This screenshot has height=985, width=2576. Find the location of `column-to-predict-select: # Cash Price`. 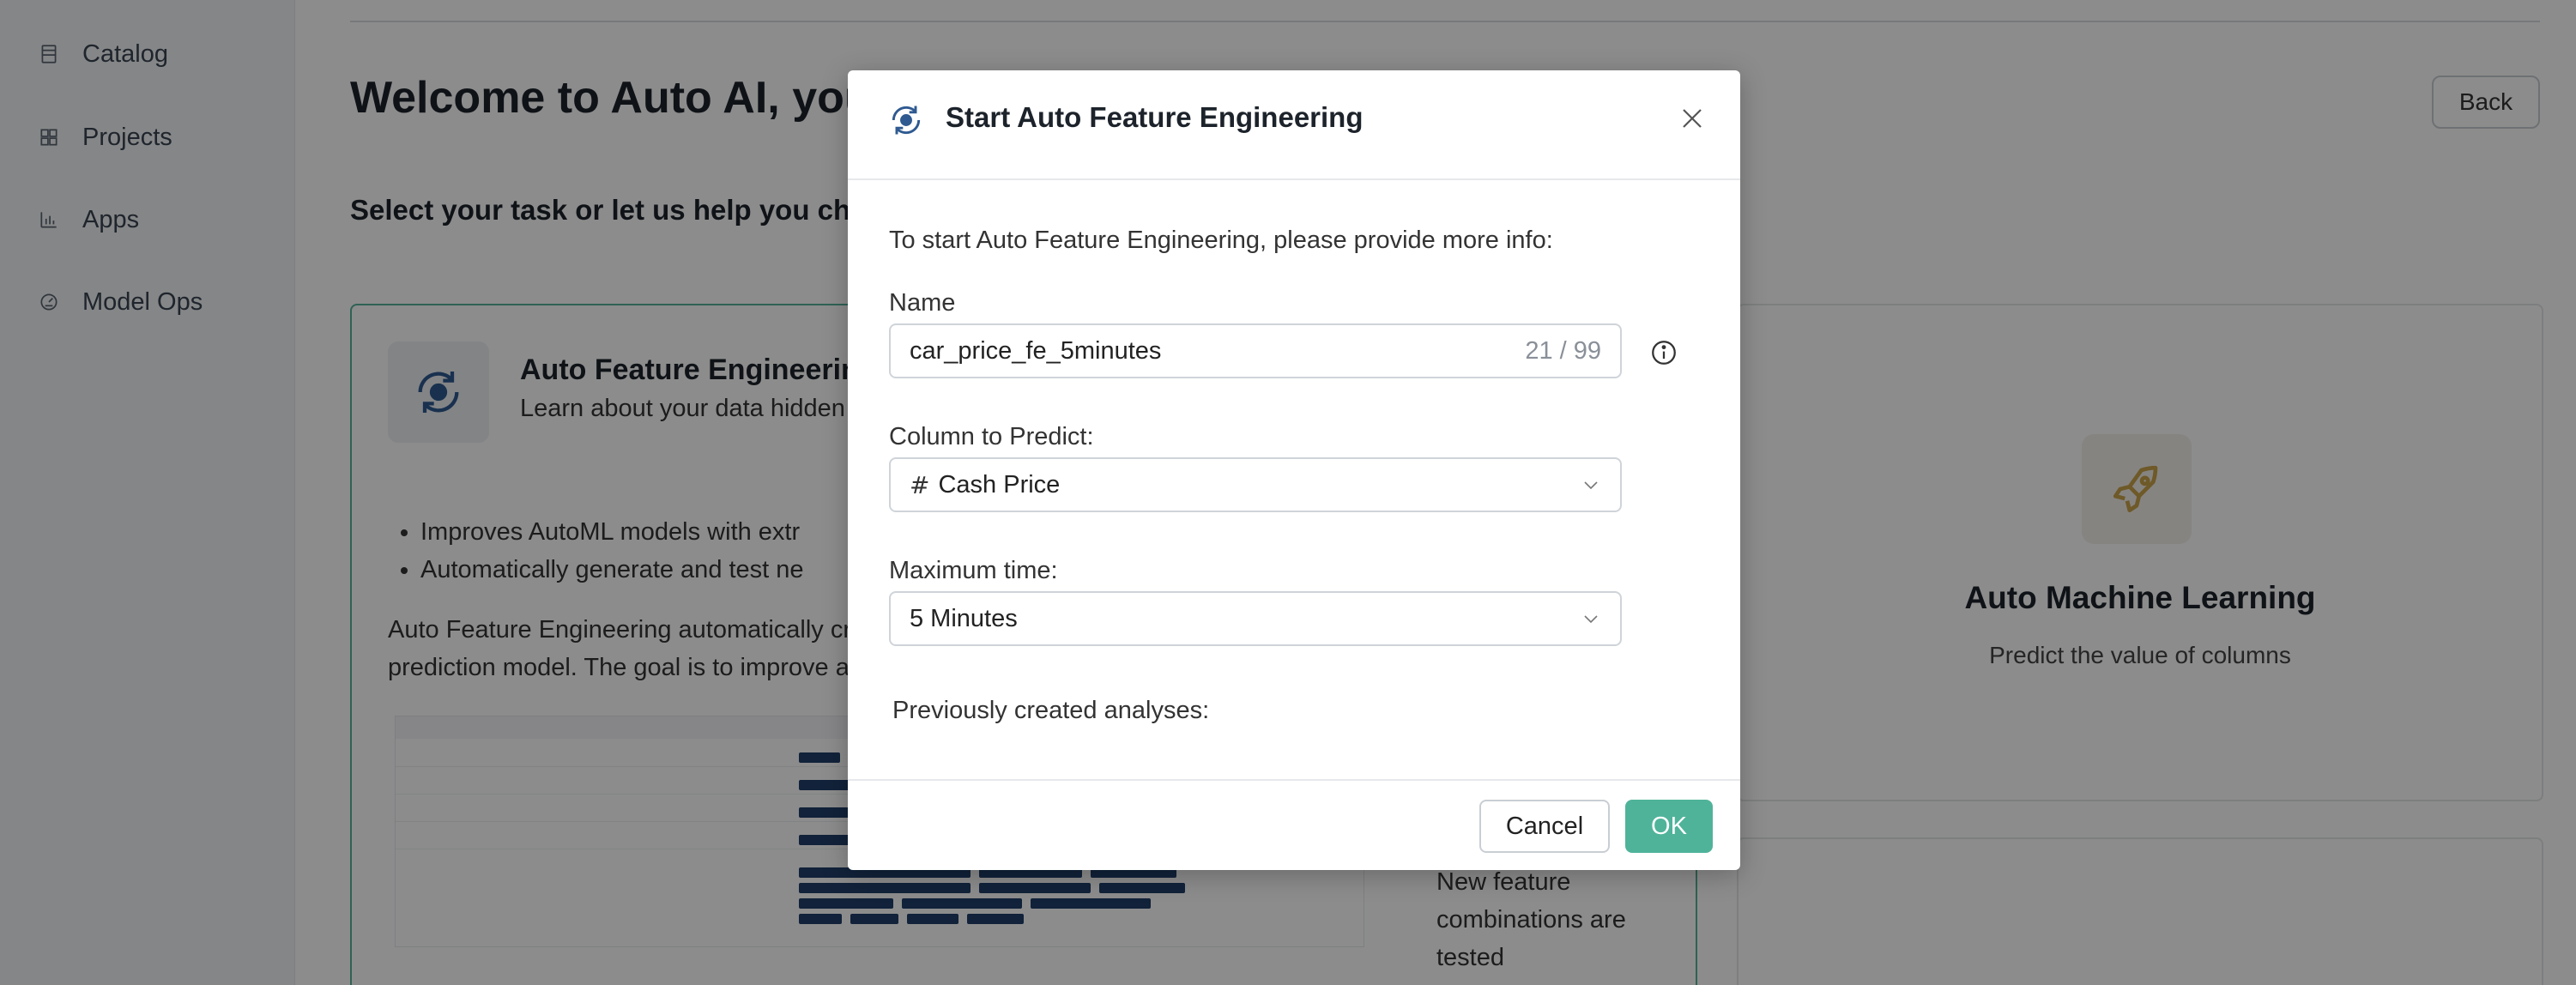

column-to-predict-select: # Cash Price is located at coordinates (1255, 485).